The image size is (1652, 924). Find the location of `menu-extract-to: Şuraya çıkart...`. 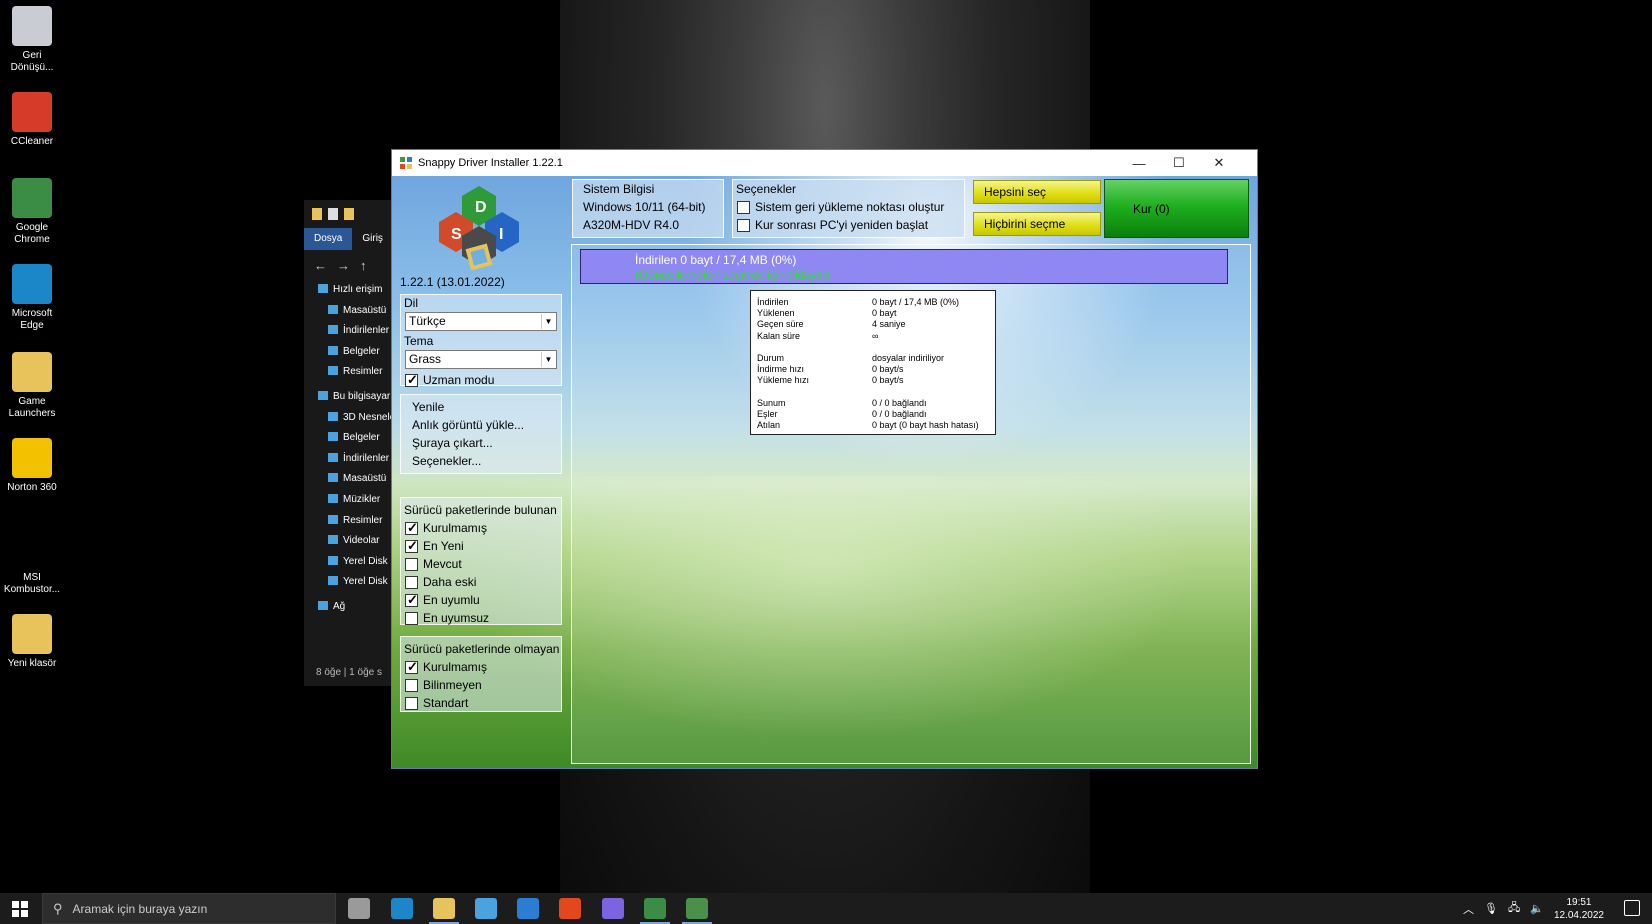

menu-extract-to: Şuraya çıkart... is located at coordinates (481, 443).